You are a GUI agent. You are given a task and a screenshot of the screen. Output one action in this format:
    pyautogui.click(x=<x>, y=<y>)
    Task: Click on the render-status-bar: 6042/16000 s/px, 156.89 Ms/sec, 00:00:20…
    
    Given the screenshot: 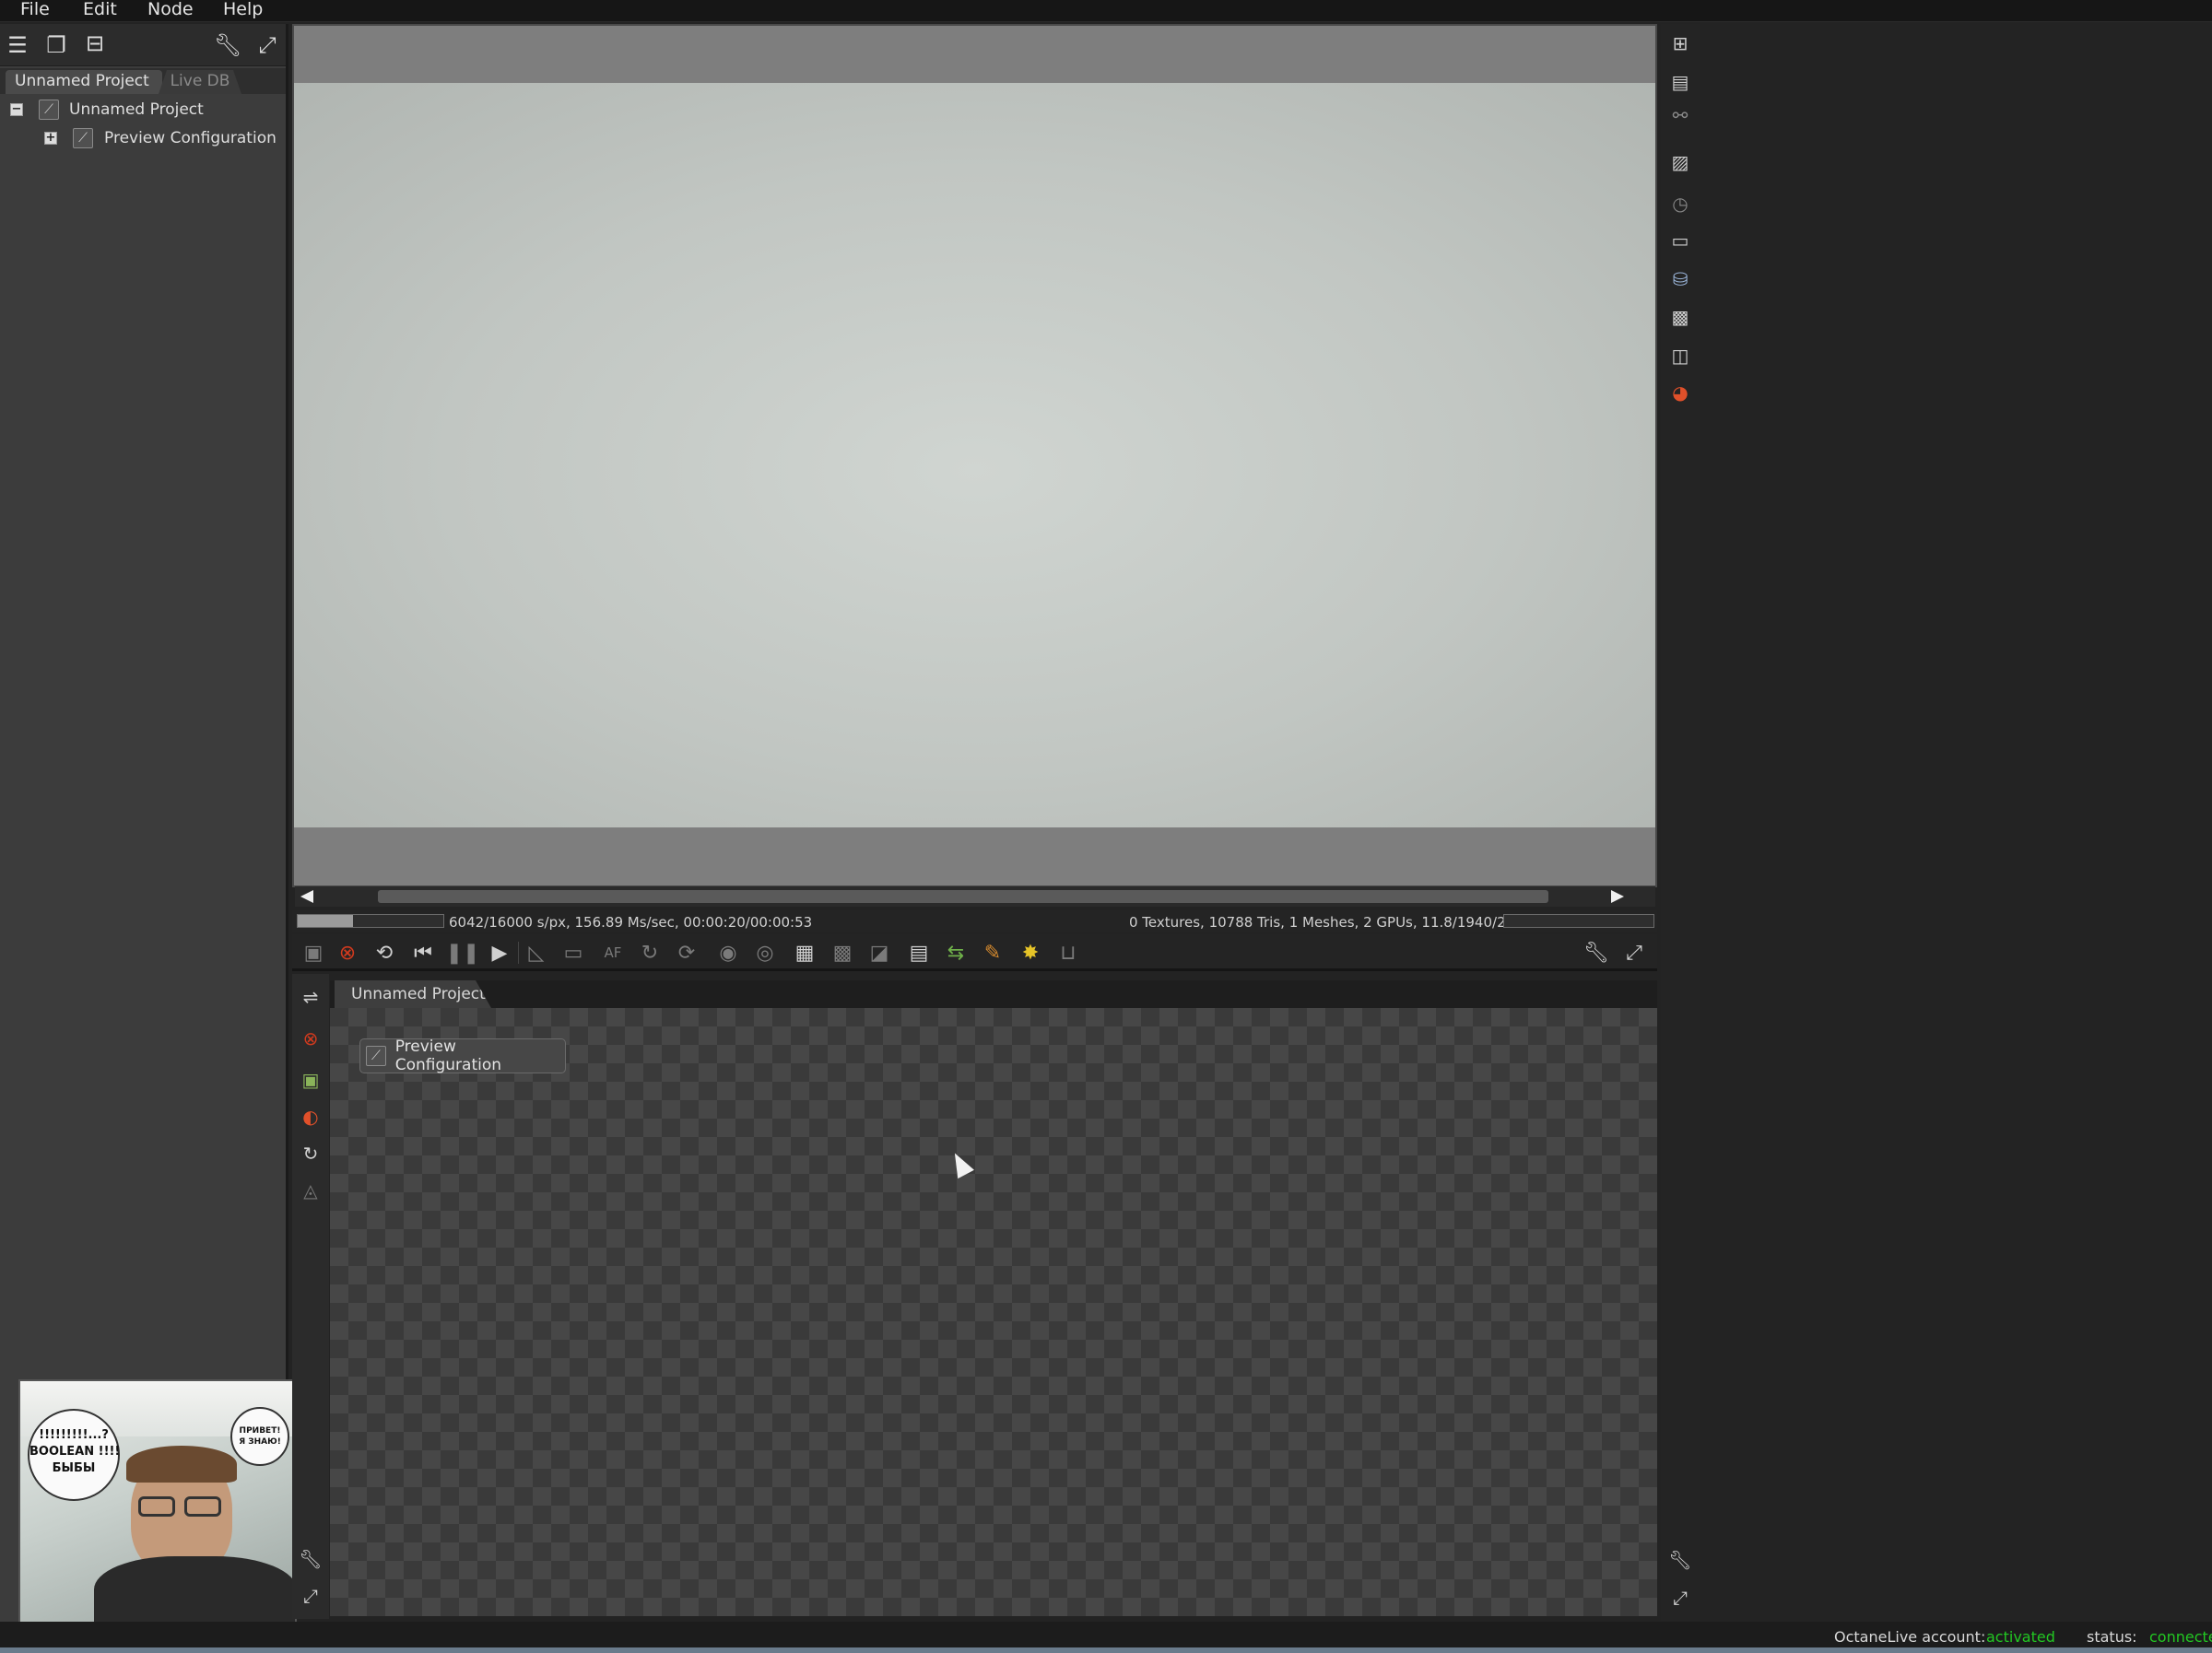 What is the action you would take?
    pyautogui.click(x=974, y=921)
    